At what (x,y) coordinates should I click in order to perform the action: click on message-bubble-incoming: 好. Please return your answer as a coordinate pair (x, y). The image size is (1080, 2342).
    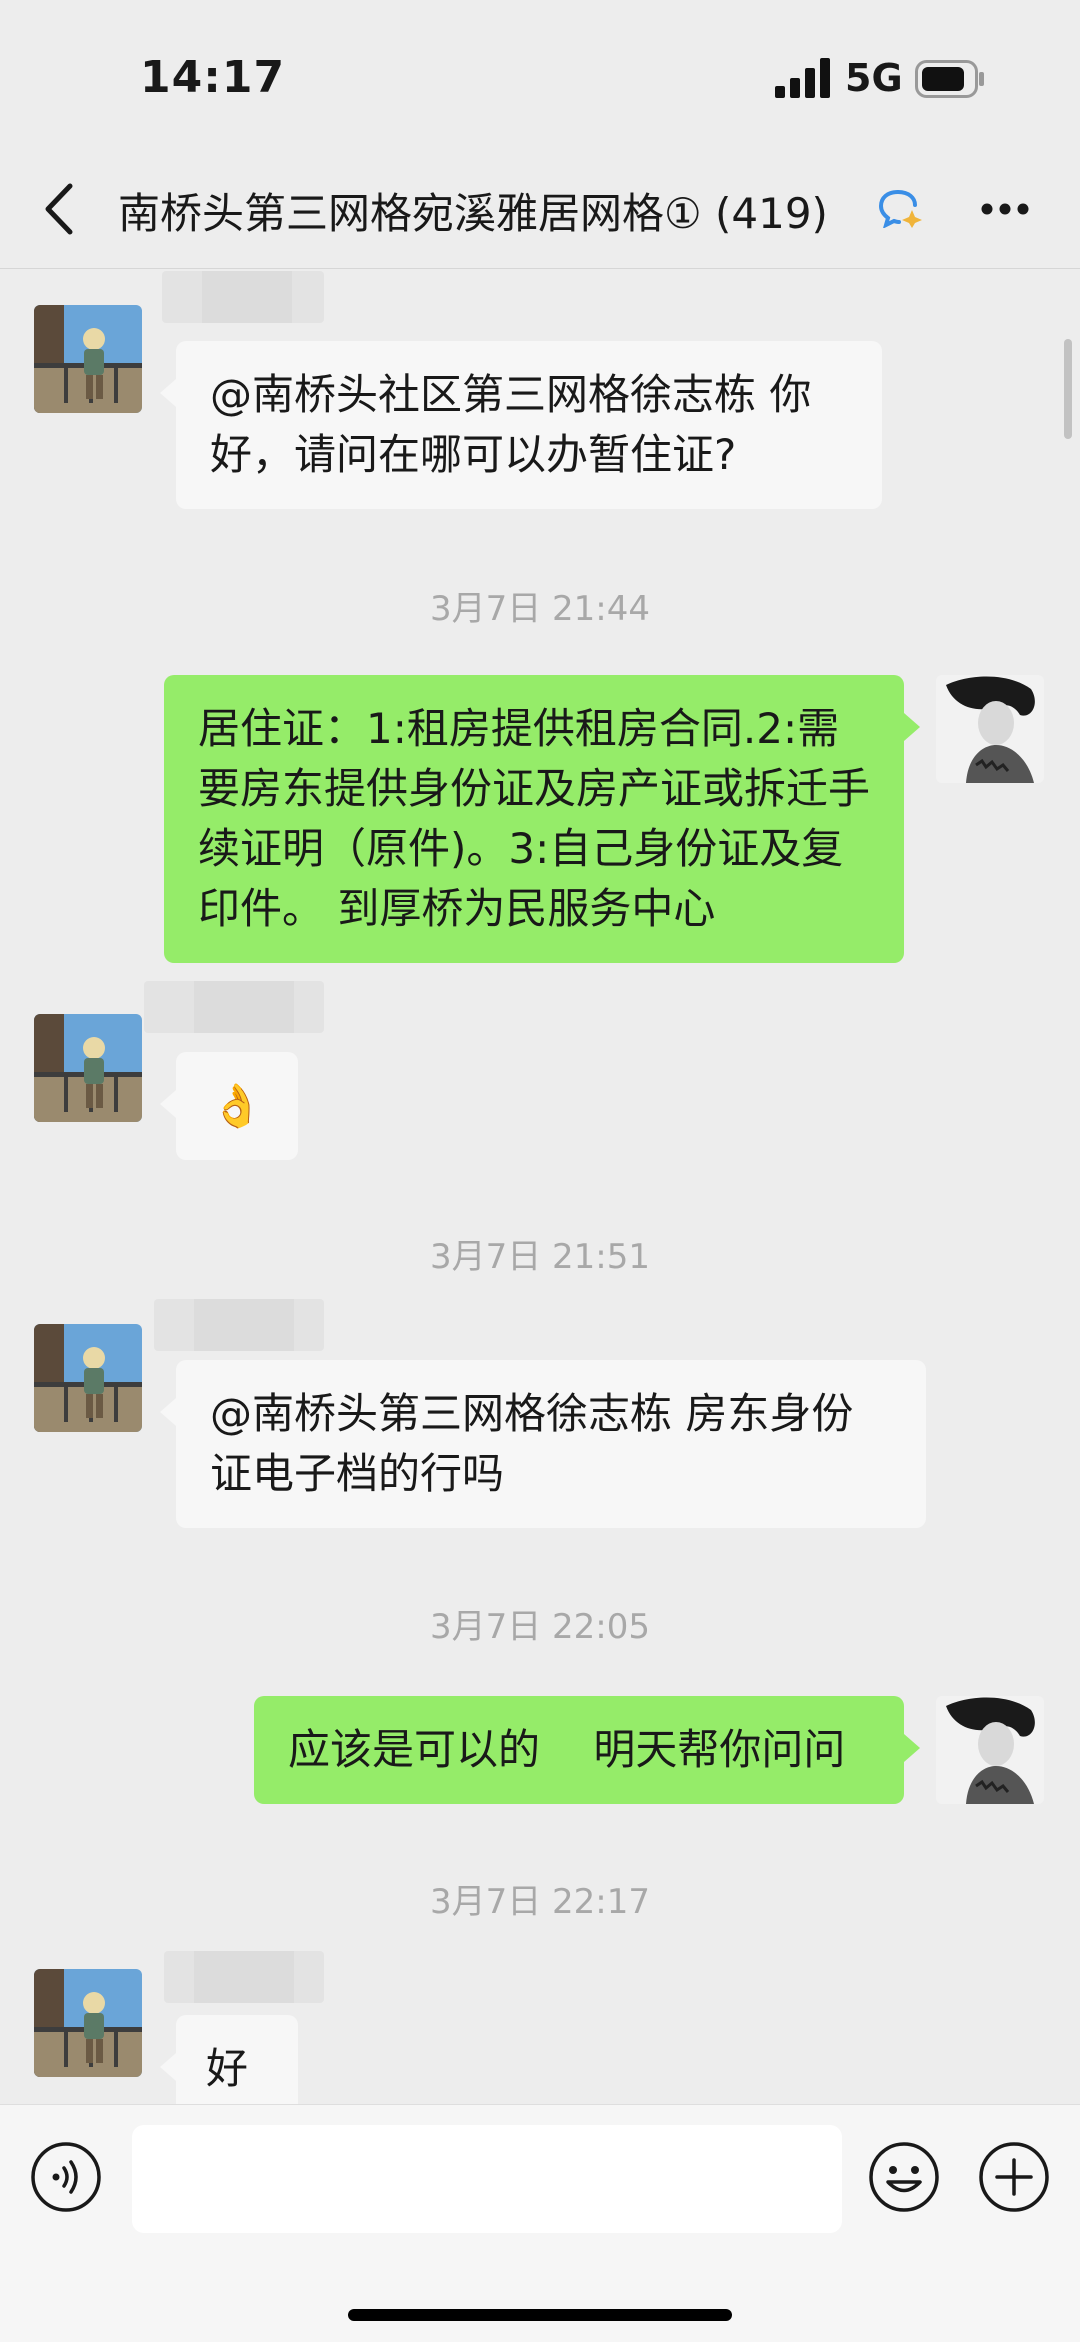
    Looking at the image, I should click on (229, 2059).